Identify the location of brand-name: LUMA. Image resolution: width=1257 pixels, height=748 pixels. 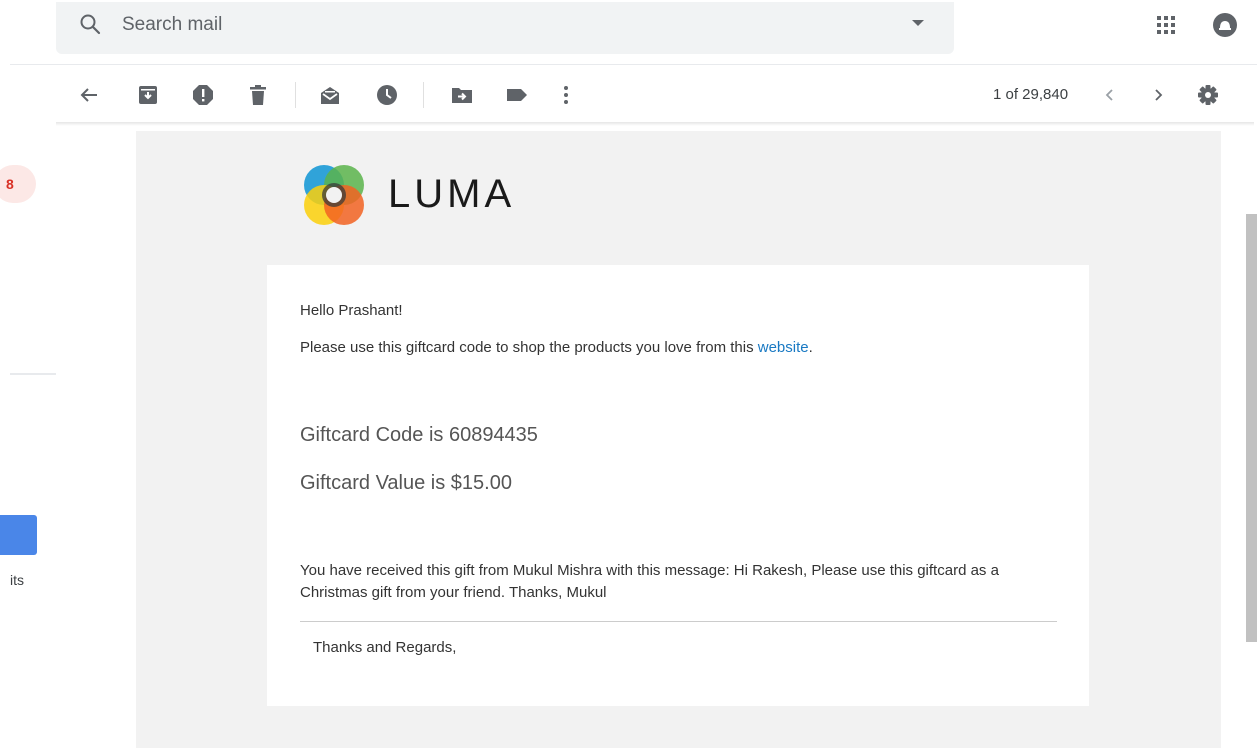
(452, 194).